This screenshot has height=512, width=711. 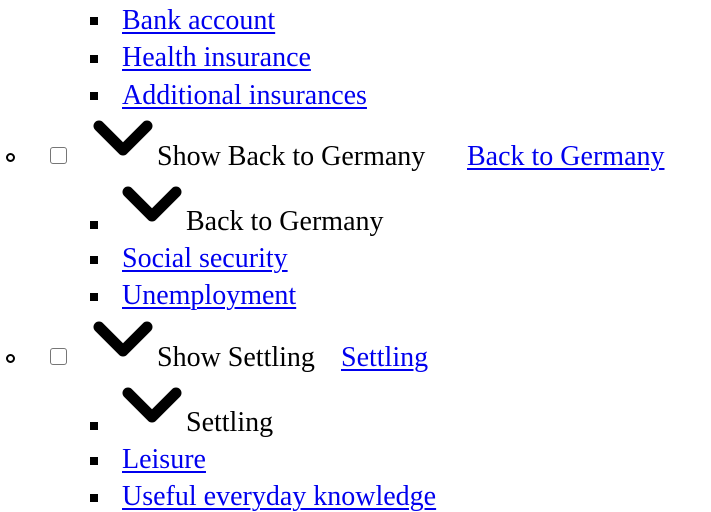 I want to click on nav-link-back-to-germany: Back to Germany, so click(x=566, y=157).